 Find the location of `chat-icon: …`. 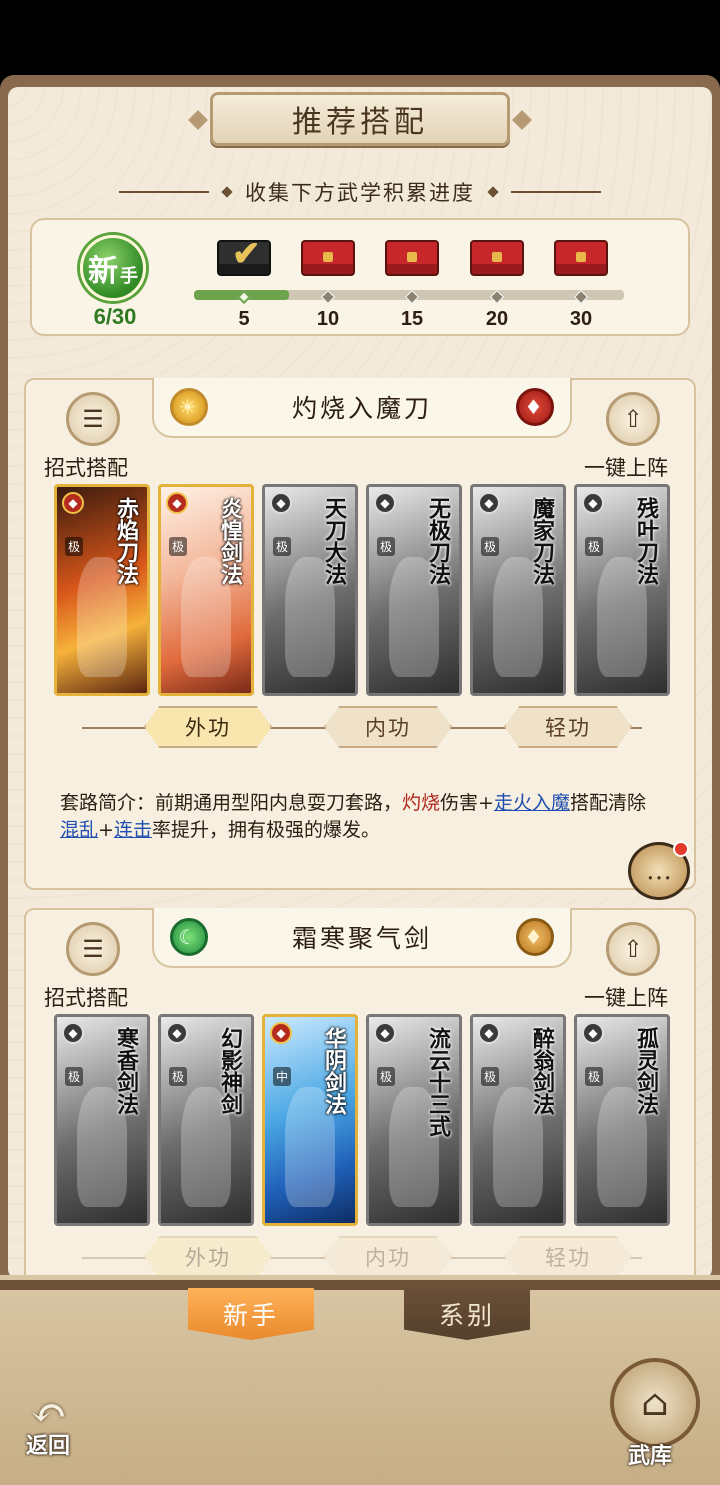

chat-icon: … is located at coordinates (659, 870).